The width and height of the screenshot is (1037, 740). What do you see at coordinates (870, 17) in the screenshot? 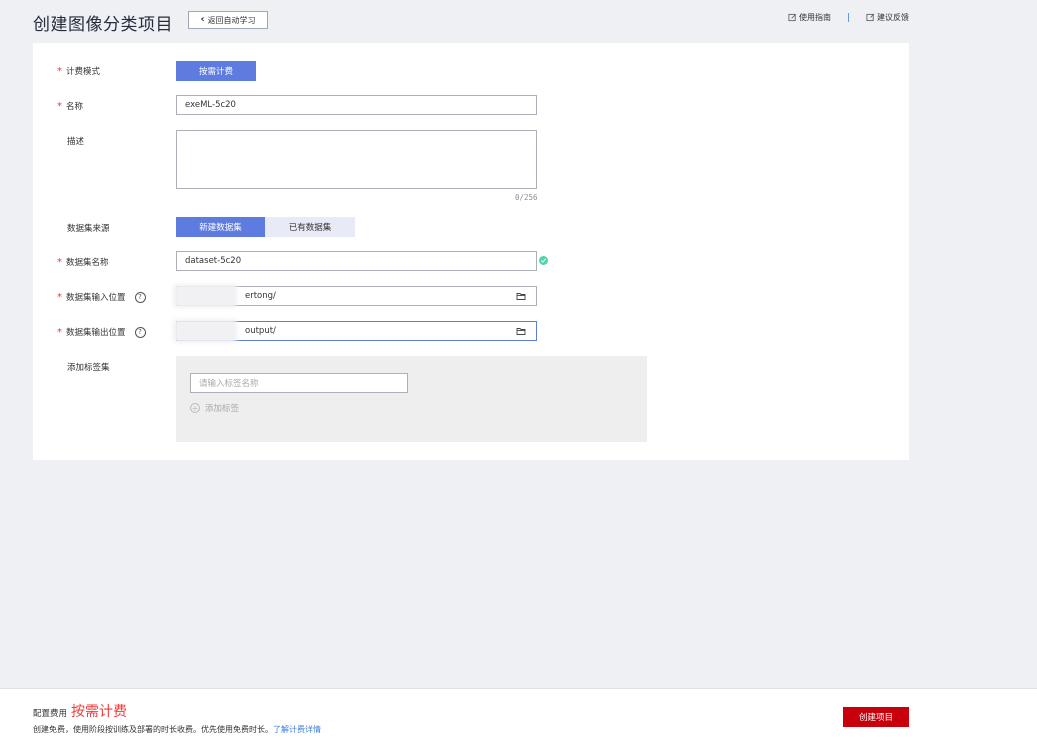
I see `feedback-icon` at bounding box center [870, 17].